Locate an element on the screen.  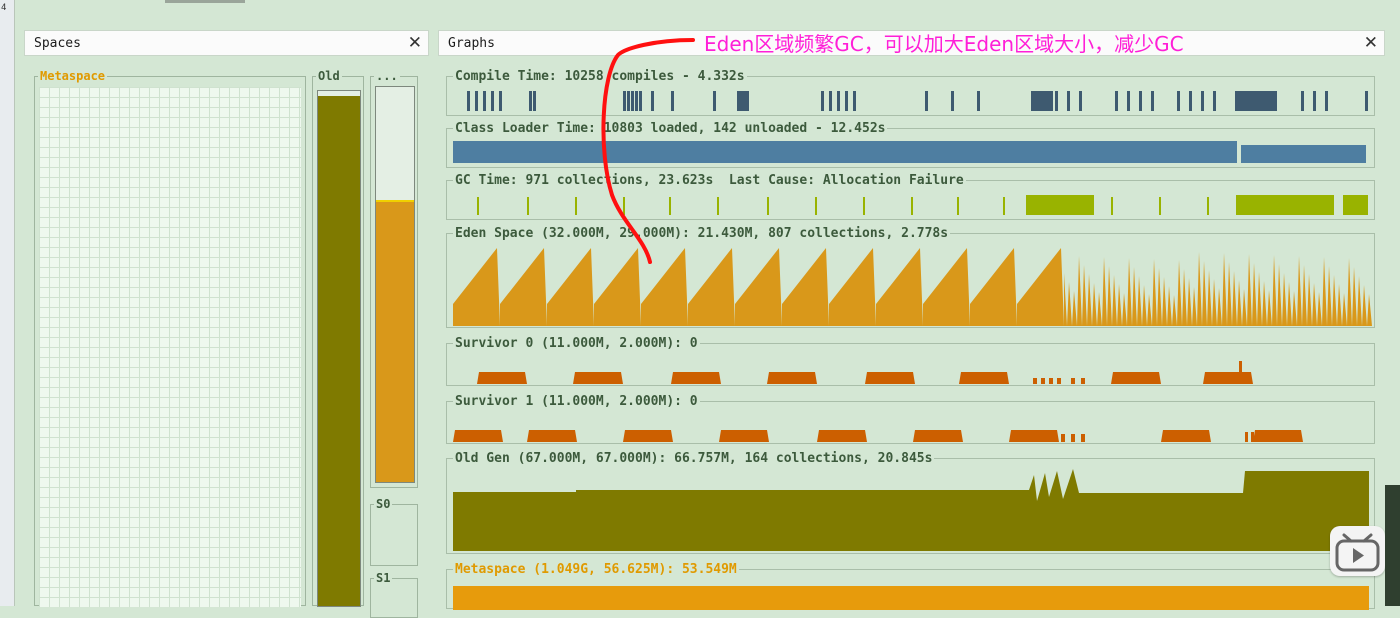
right-side-strip is located at coordinates (1392, 545).